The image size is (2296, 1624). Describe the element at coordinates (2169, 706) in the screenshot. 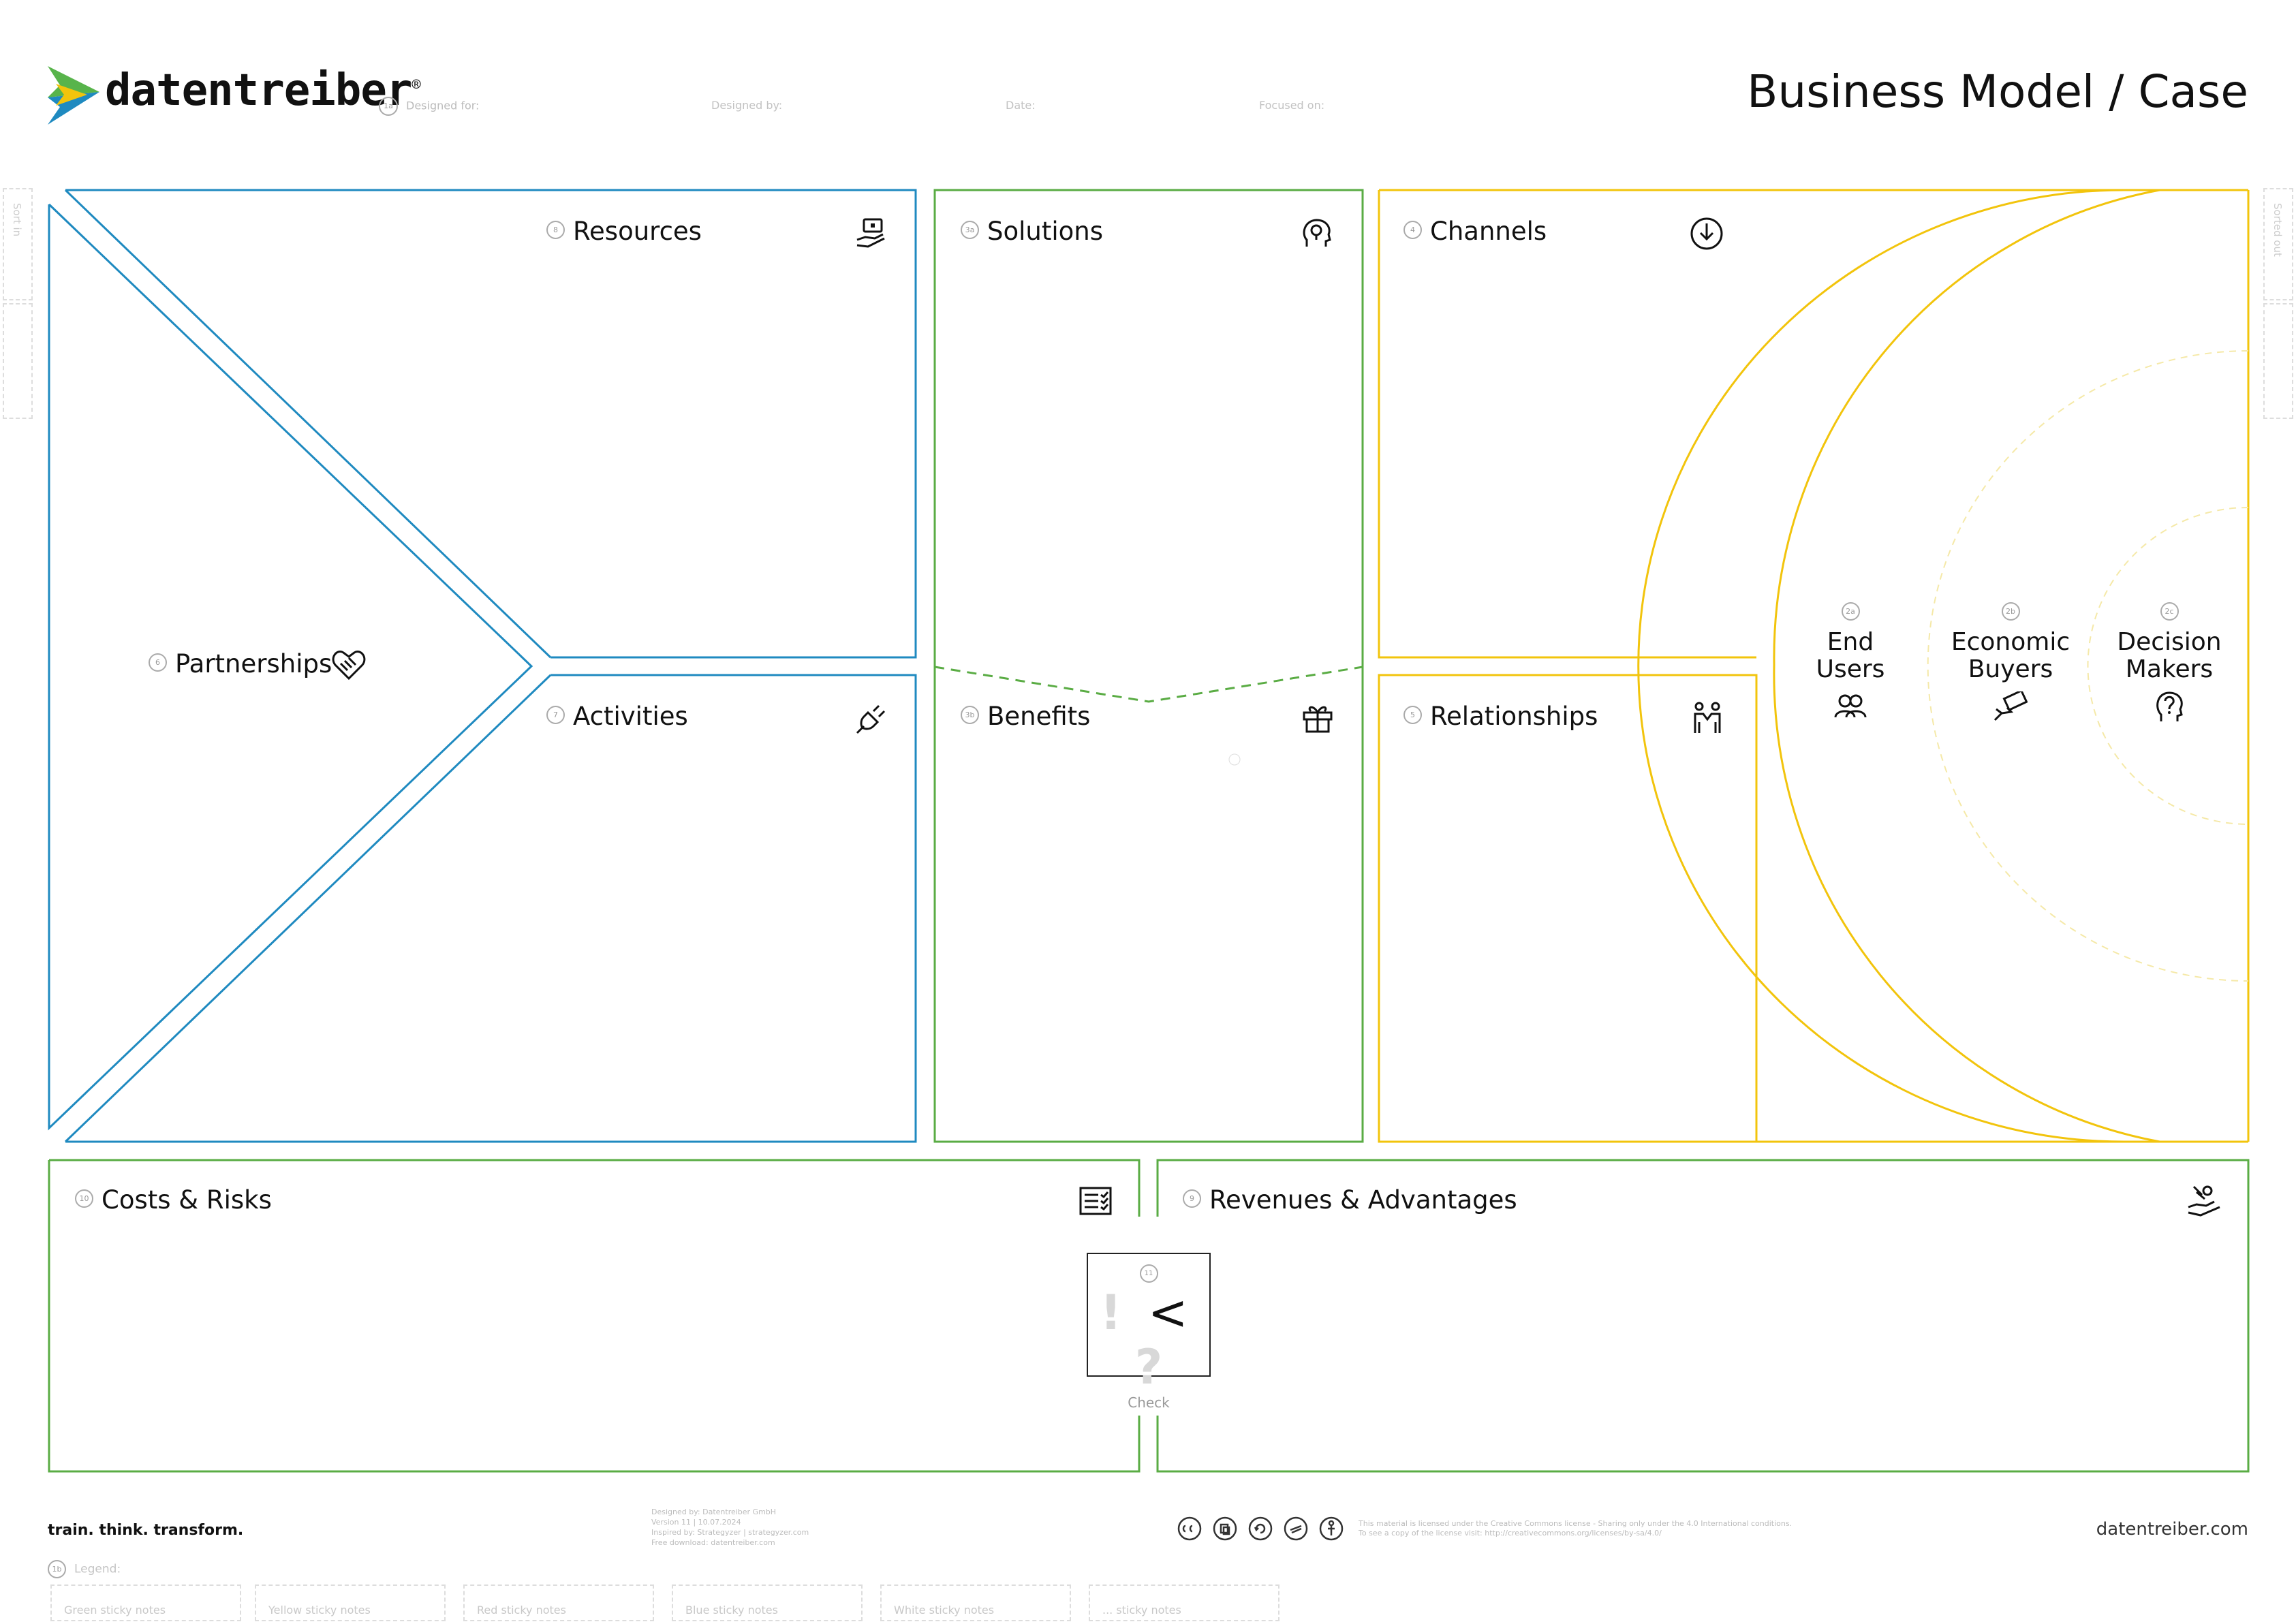

I see `question-head-icon` at that location.